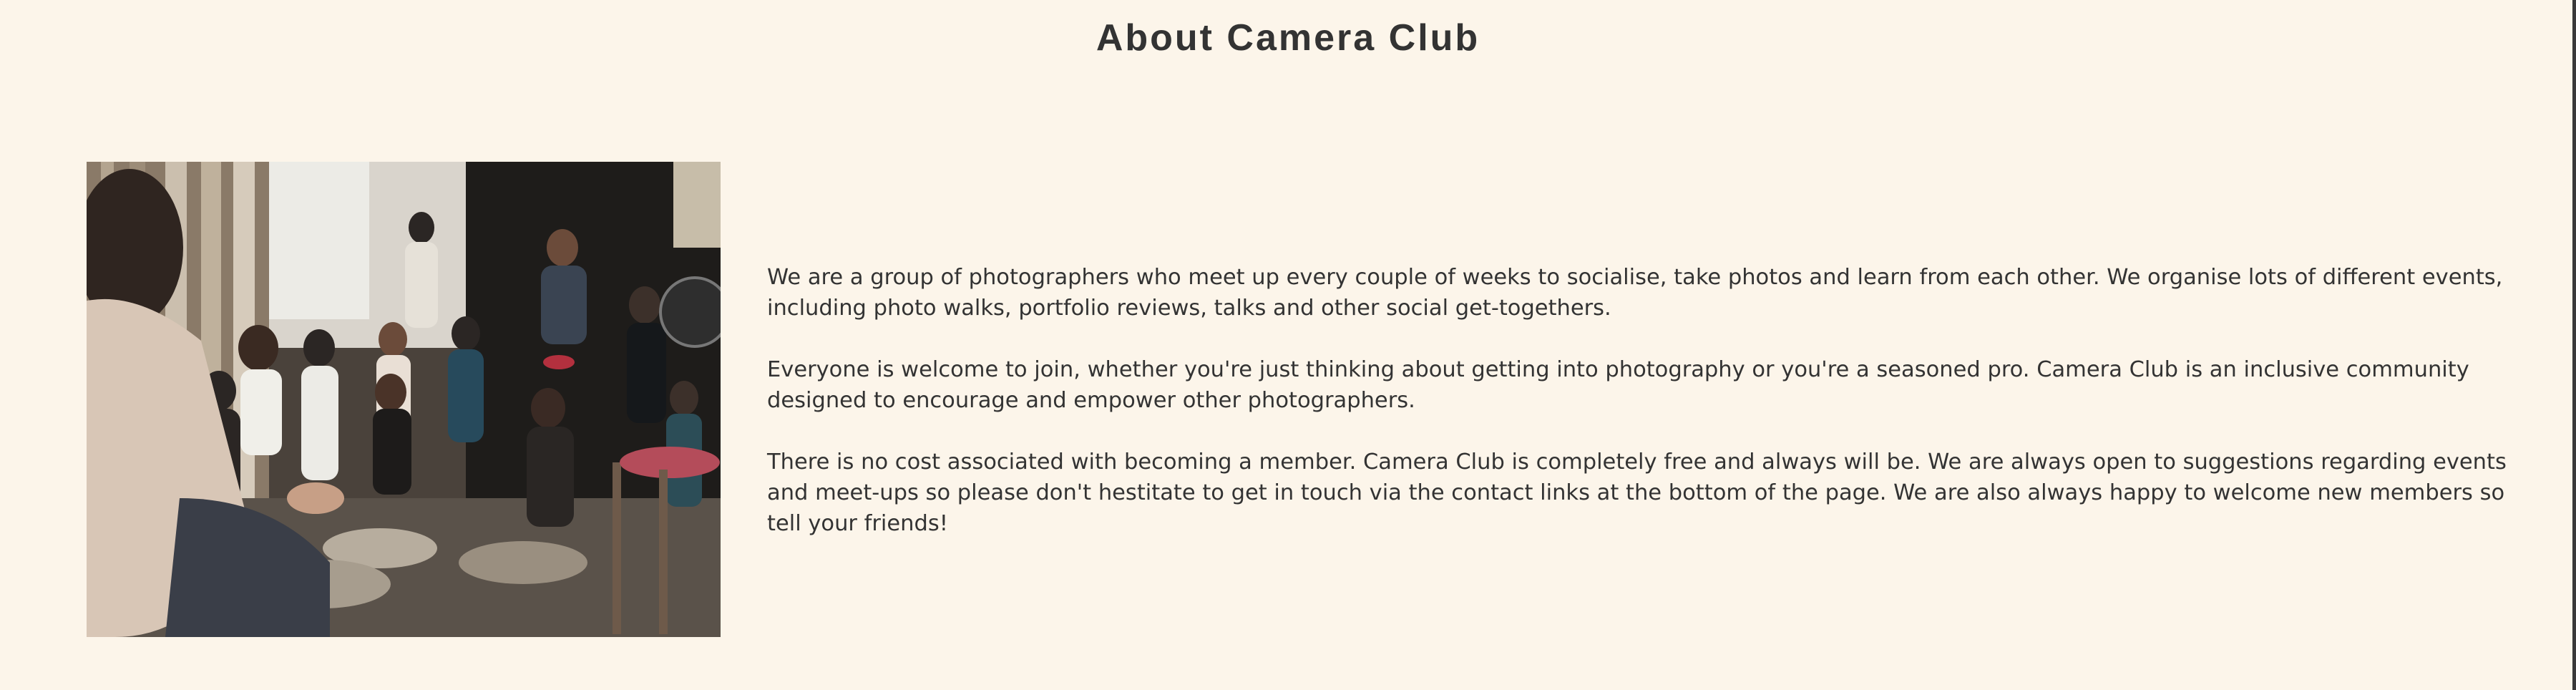 This screenshot has width=2576, height=690. What do you see at coordinates (2574, 345) in the screenshot?
I see `window-edge` at bounding box center [2574, 345].